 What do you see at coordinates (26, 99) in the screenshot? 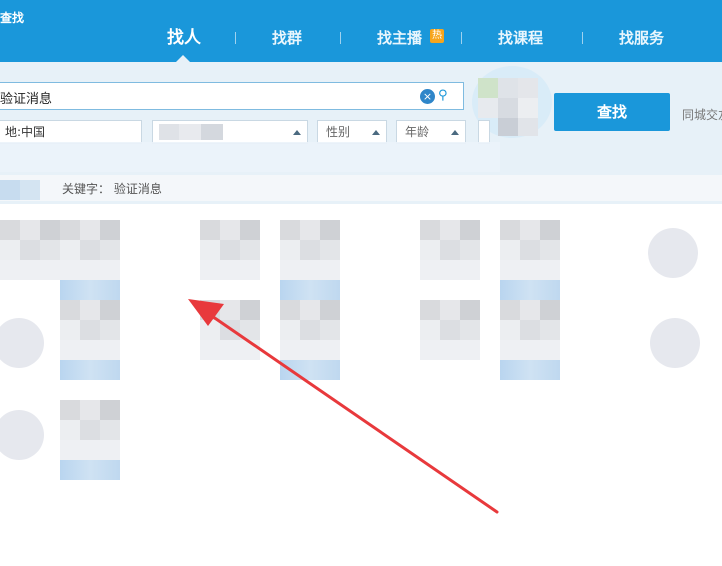
I see `search-input-value: 验证消息` at bounding box center [26, 99].